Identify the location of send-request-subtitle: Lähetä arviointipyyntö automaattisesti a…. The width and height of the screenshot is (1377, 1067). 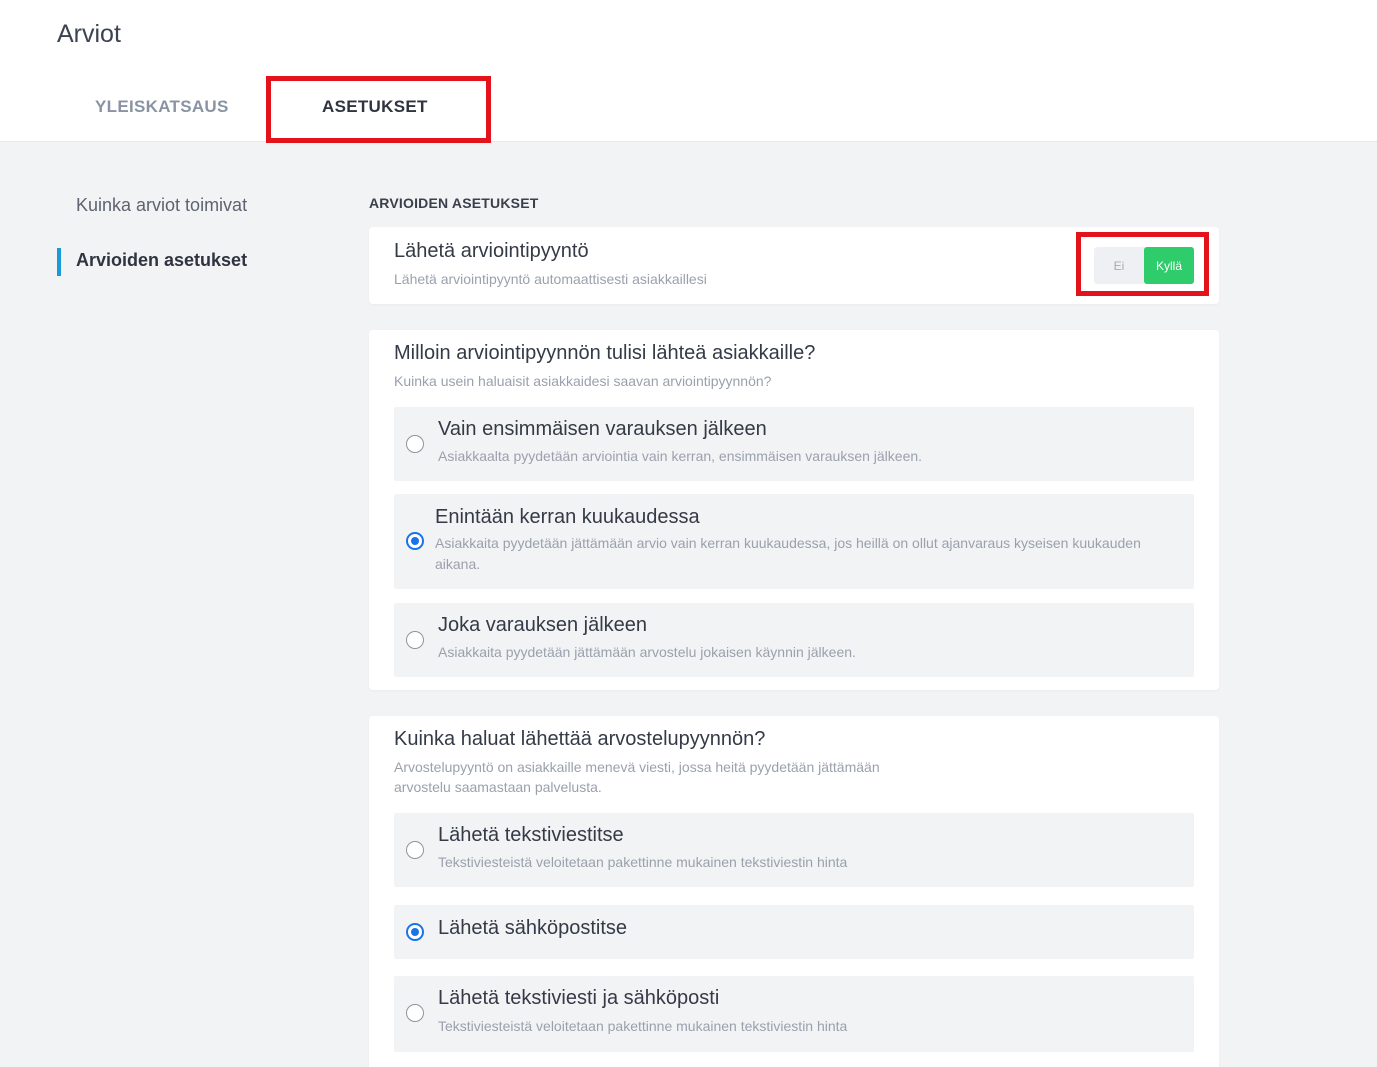
(550, 279).